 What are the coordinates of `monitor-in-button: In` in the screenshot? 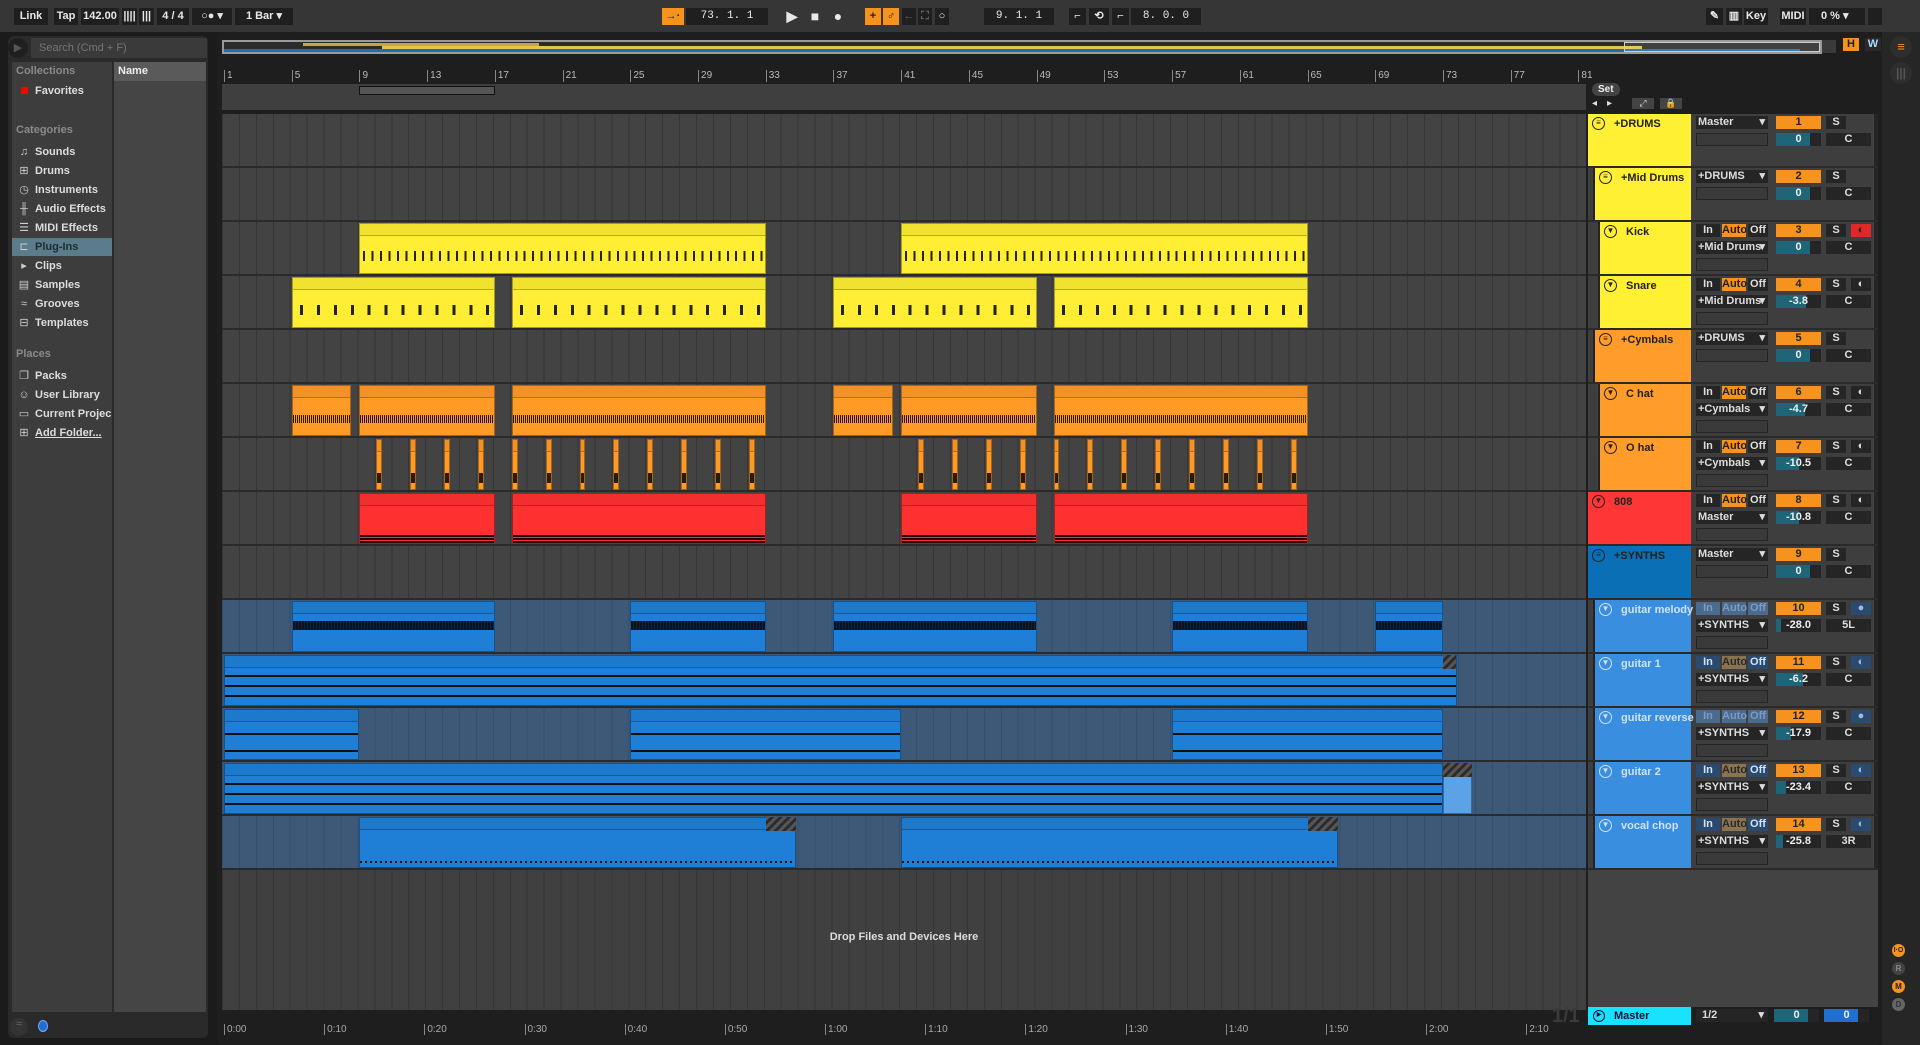 It's located at (1708, 500).